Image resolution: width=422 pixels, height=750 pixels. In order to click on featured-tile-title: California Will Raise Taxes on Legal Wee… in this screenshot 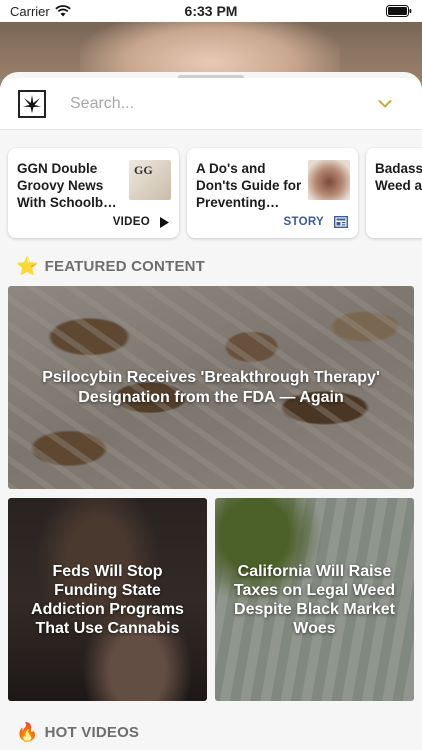, I will do `click(314, 599)`.